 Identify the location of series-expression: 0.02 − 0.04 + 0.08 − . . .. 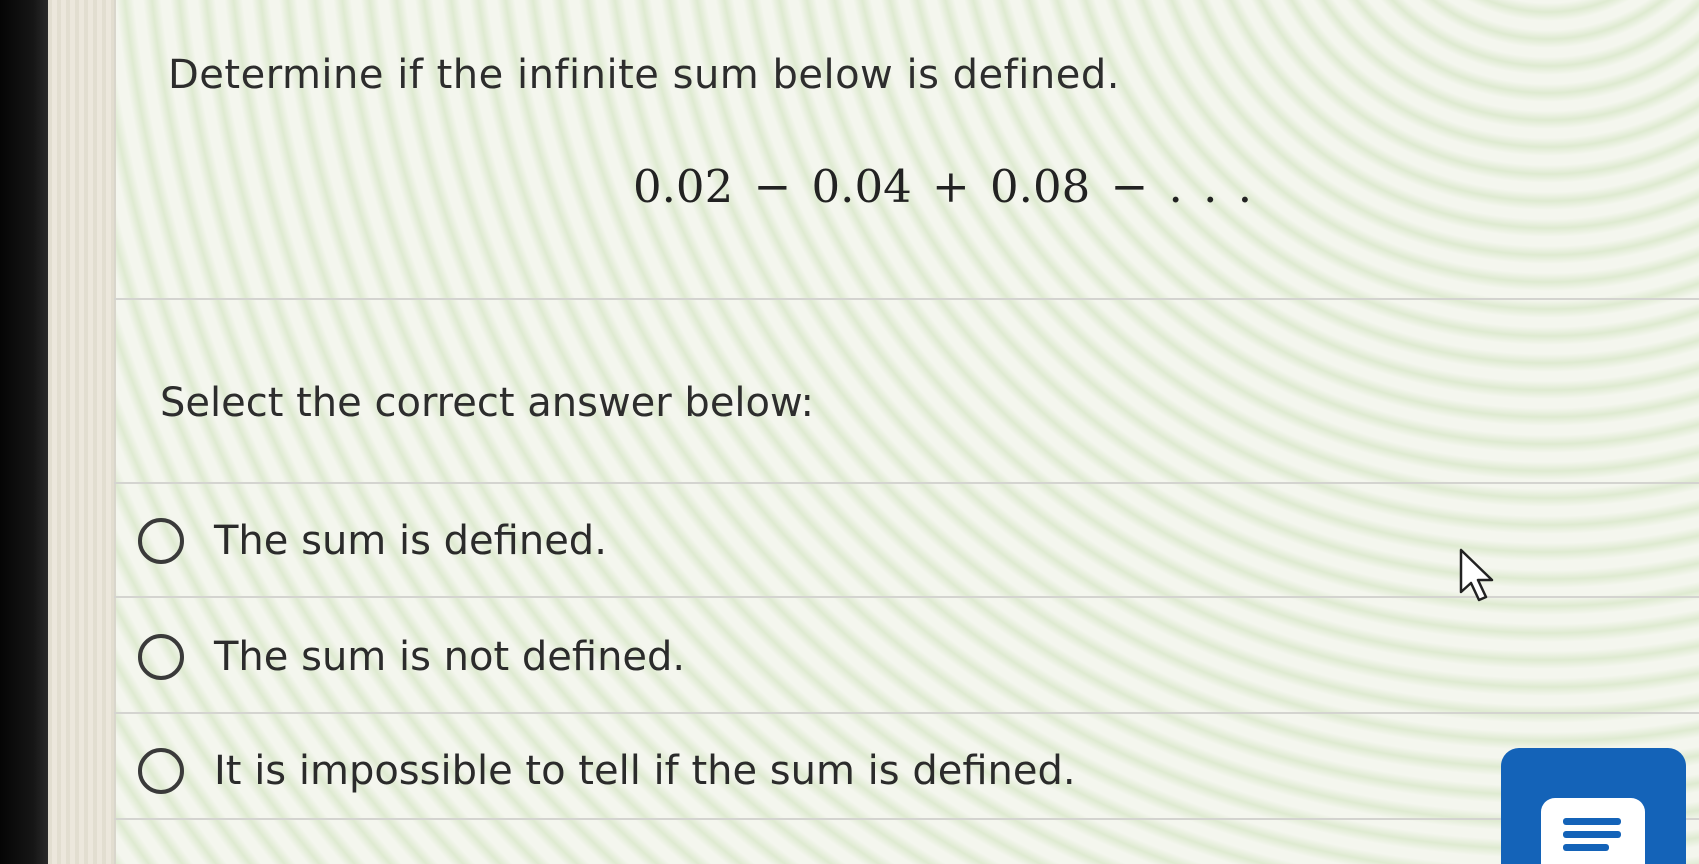
(943, 186).